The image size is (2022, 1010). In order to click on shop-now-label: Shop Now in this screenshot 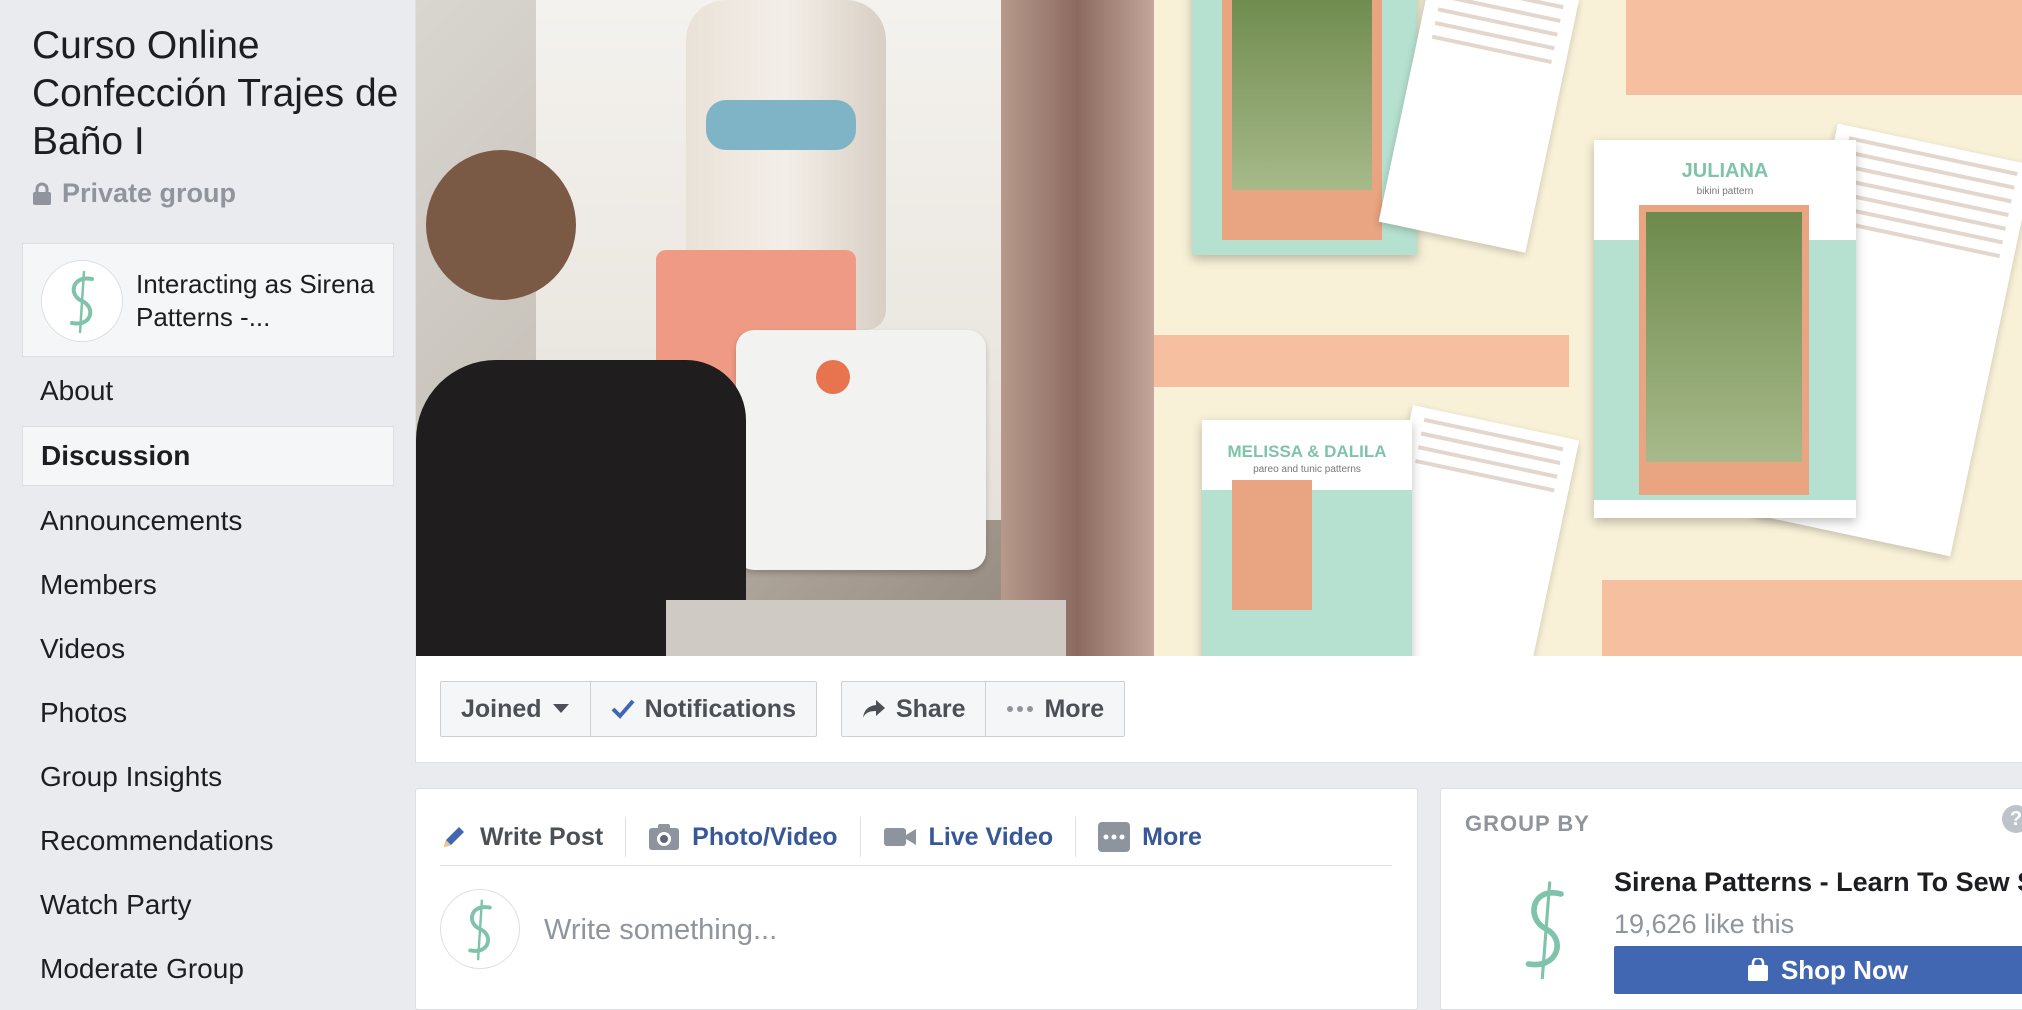, I will do `click(1844, 969)`.